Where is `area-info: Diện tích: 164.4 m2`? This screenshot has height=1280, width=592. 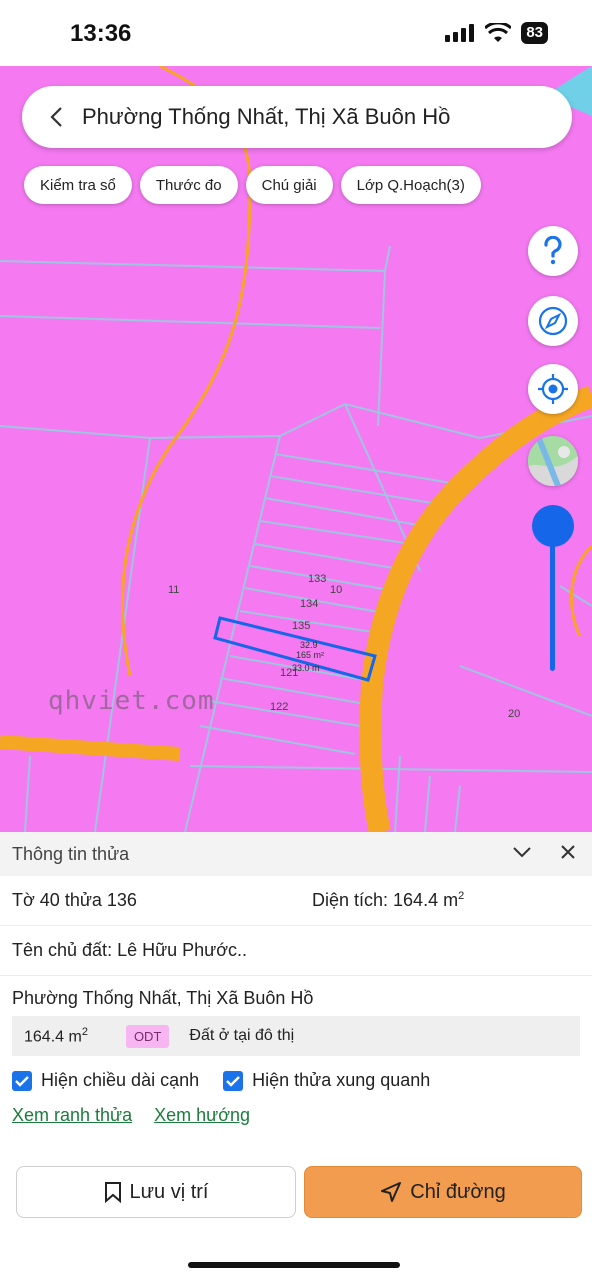
area-info: Diện tích: 164.4 m2 is located at coordinates (388, 900).